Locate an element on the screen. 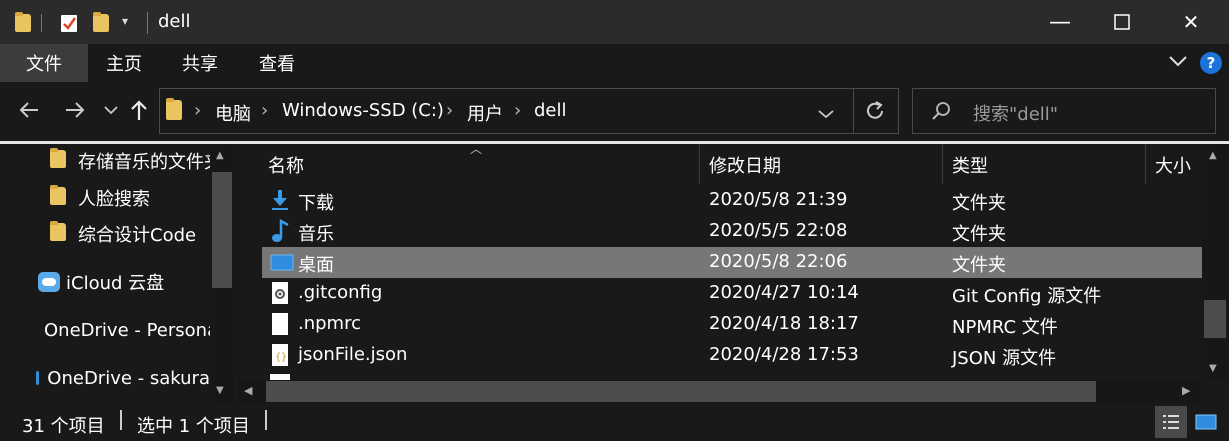 Image resolution: width=1229 pixels, height=441 pixels. column-header-size: 大小 is located at coordinates (1173, 165).